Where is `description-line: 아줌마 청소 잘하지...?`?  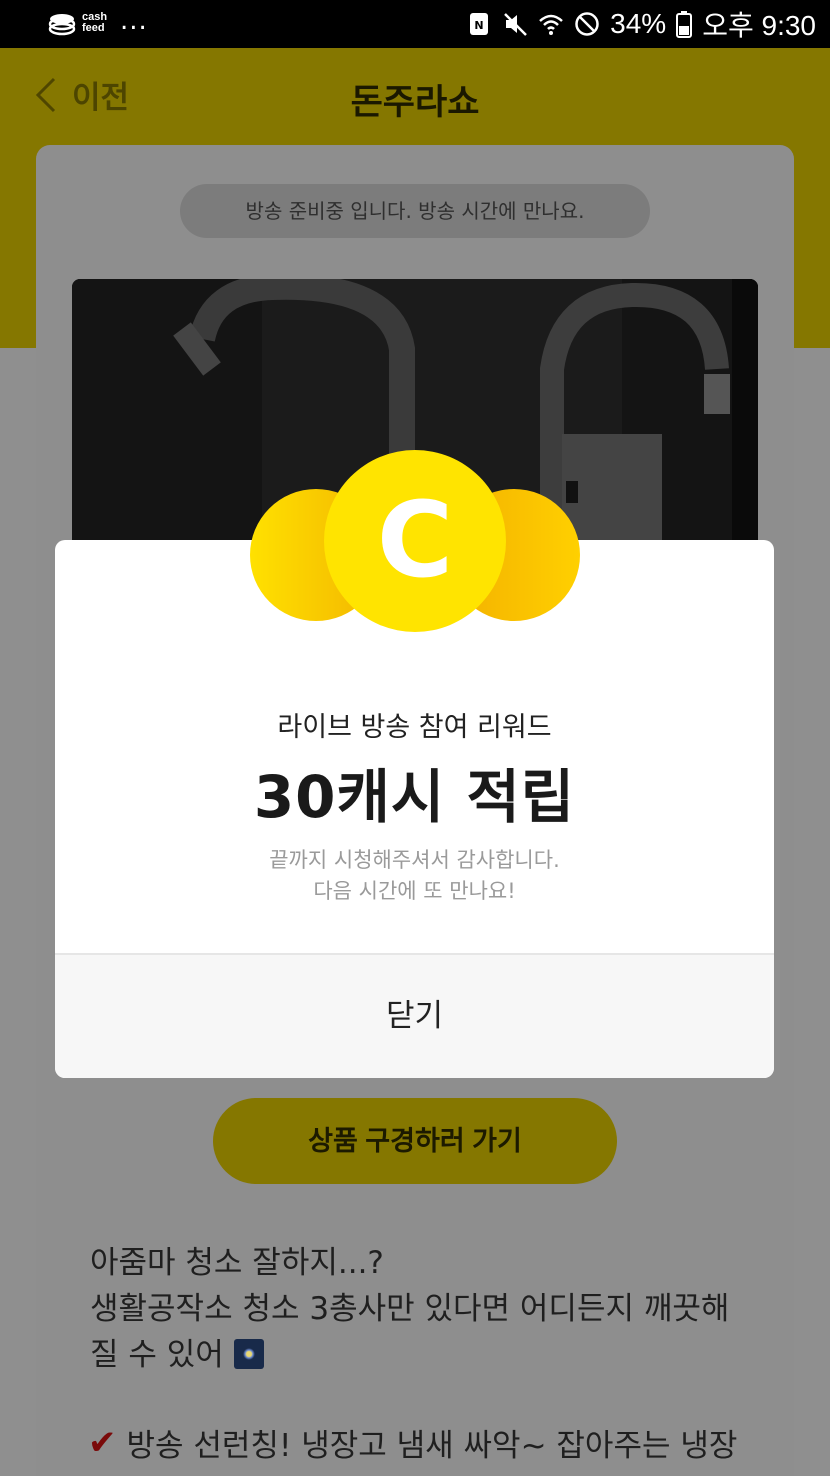
description-line: 아줌마 청소 잘하지...? is located at coordinates (237, 1263).